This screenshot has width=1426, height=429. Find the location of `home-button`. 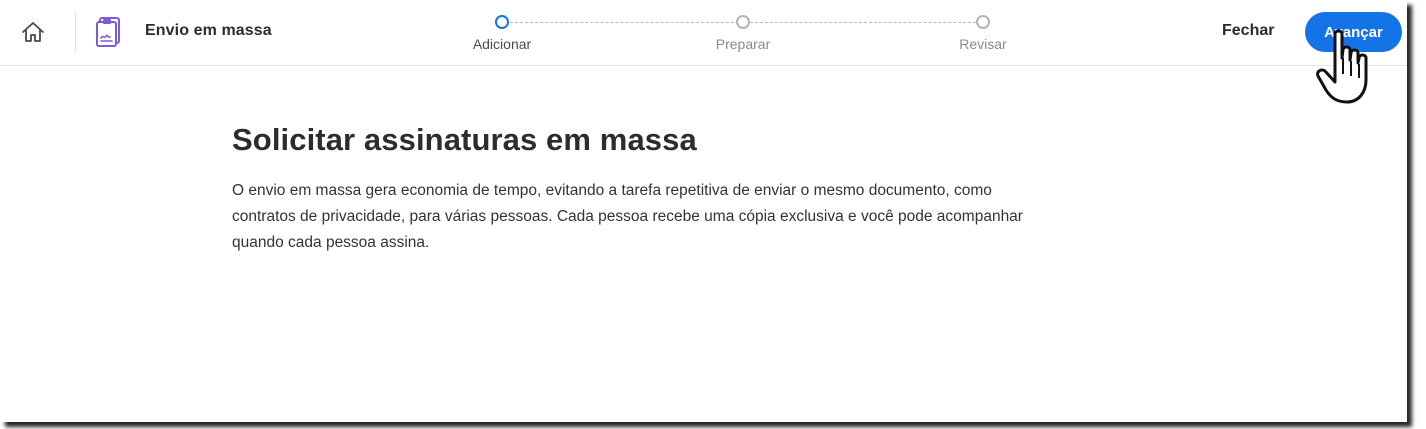

home-button is located at coordinates (33, 32).